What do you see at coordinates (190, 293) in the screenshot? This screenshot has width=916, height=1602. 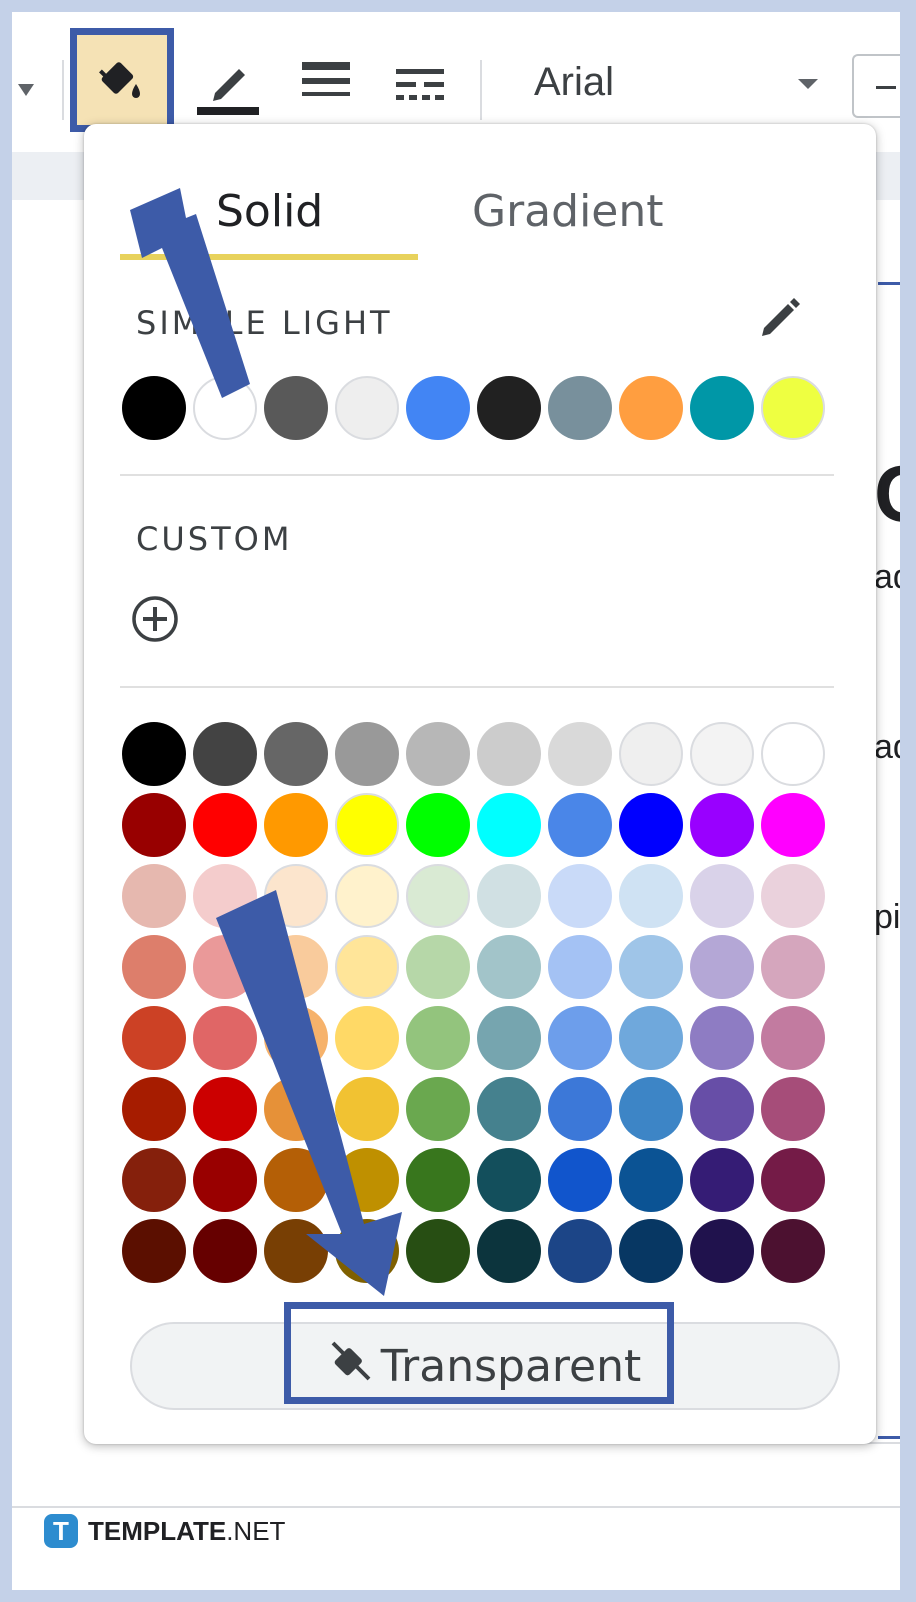 I see `arrow-to-fill-button` at bounding box center [190, 293].